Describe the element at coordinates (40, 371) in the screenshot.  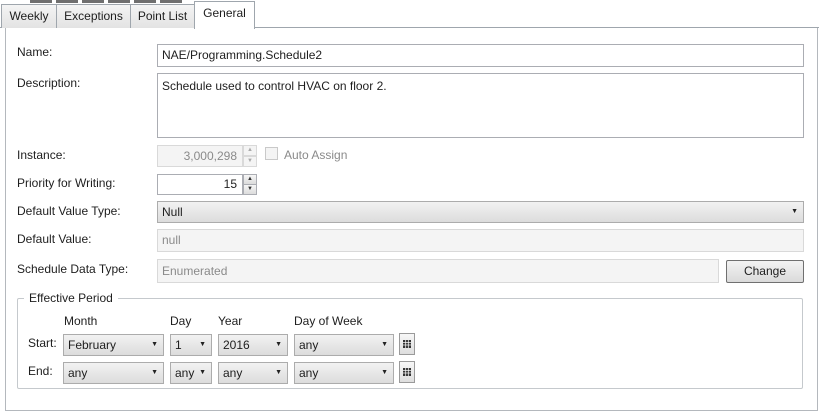
I see `end-label: End:` at that location.